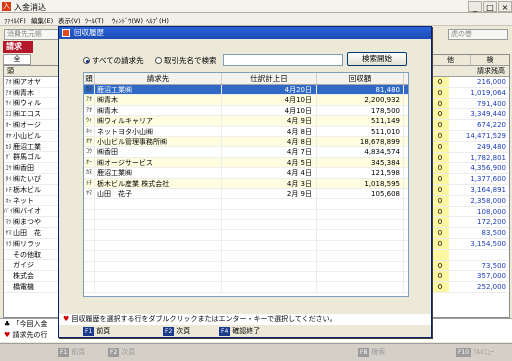  Describe the element at coordinates (470, 136) in the screenshot. I see `balance-row: 0 14,471,529` at that location.